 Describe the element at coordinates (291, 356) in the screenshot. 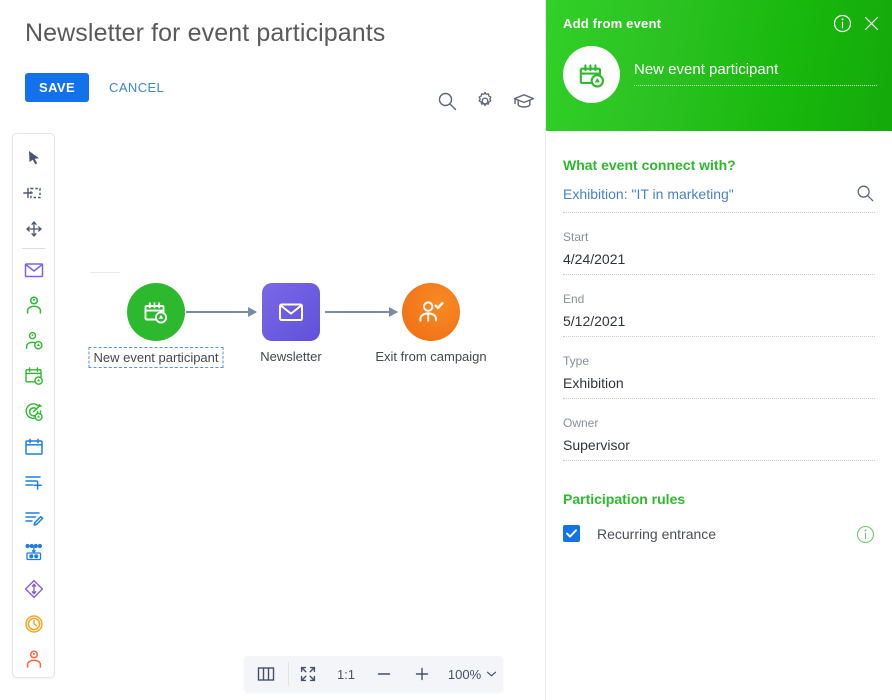

I see `flow-node-label: Newsletter` at that location.